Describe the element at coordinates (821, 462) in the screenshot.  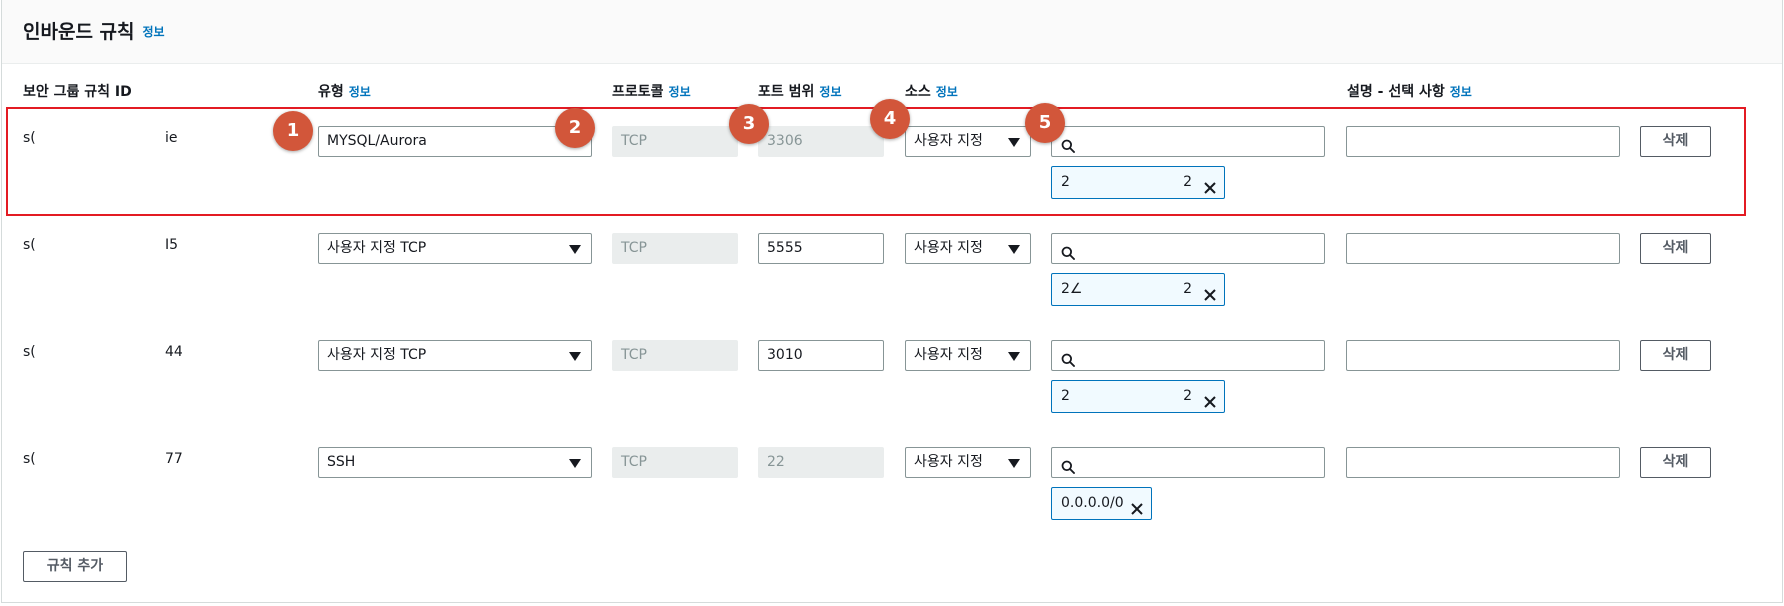
I see `port-range-input: 22` at that location.